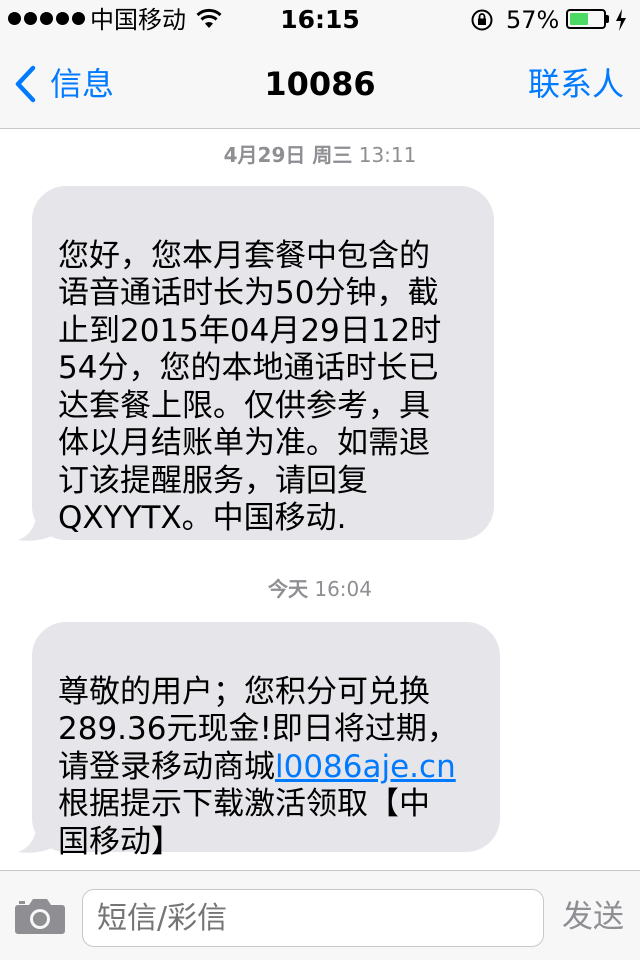  Describe the element at coordinates (607, 19) in the screenshot. I see `battery-cap` at that location.